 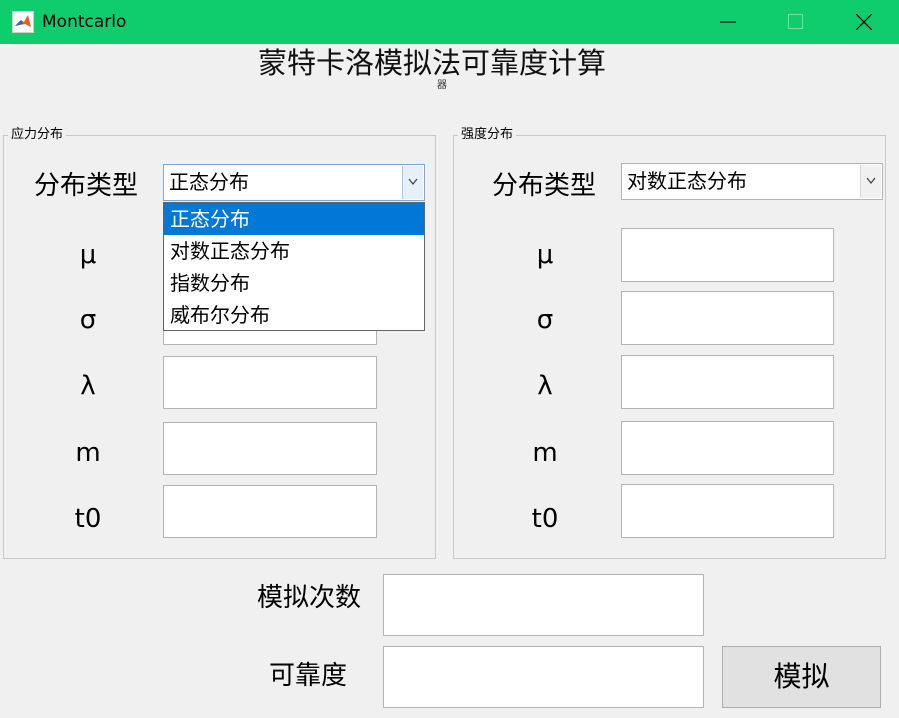 What do you see at coordinates (727, 318) in the screenshot?
I see `strength-sigma-input` at bounding box center [727, 318].